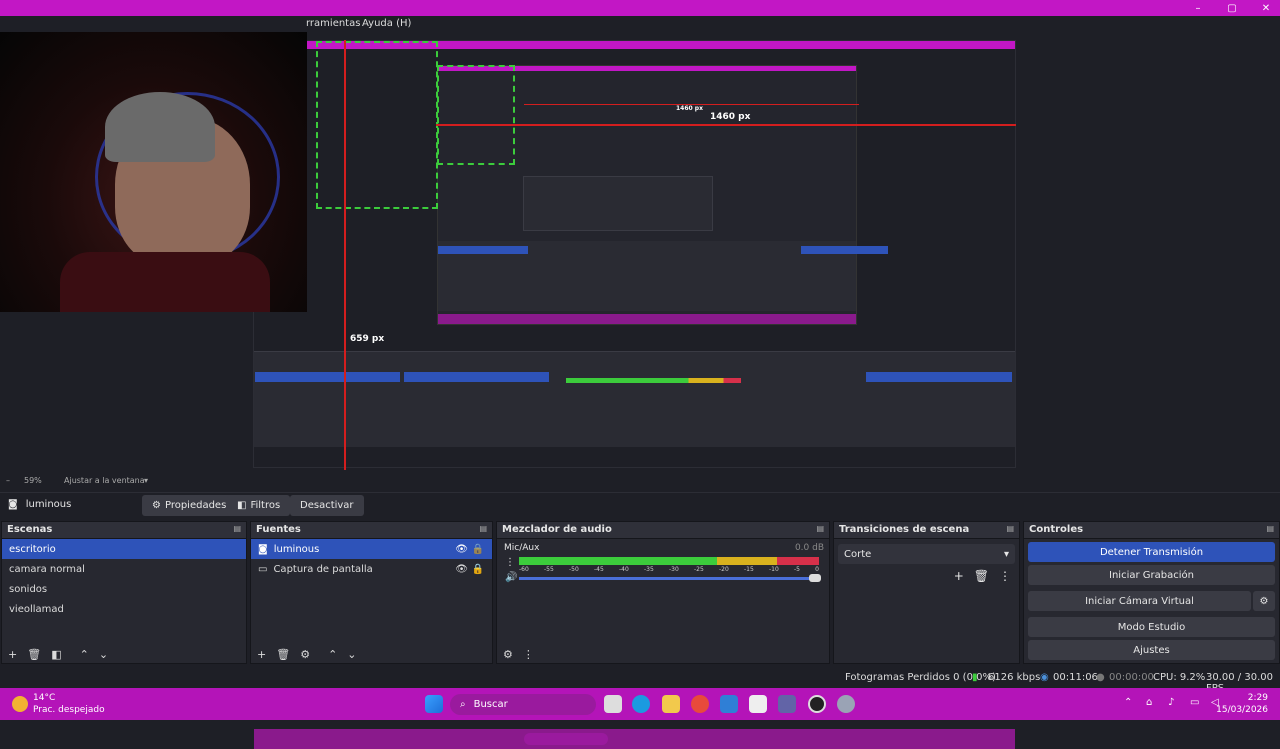  I want to click on stream-time: 00:11:06, so click(1075, 677).